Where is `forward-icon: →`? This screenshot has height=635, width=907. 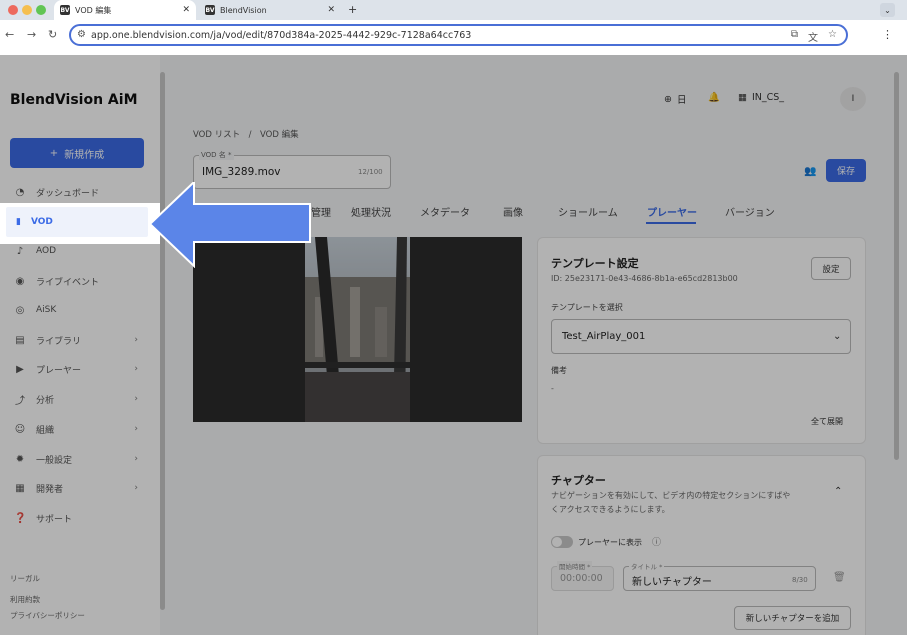
forward-icon: → is located at coordinates (31, 34).